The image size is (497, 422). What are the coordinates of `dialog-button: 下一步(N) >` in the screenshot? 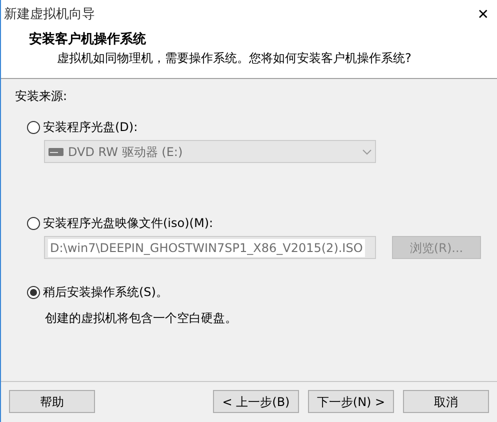 It's located at (351, 401).